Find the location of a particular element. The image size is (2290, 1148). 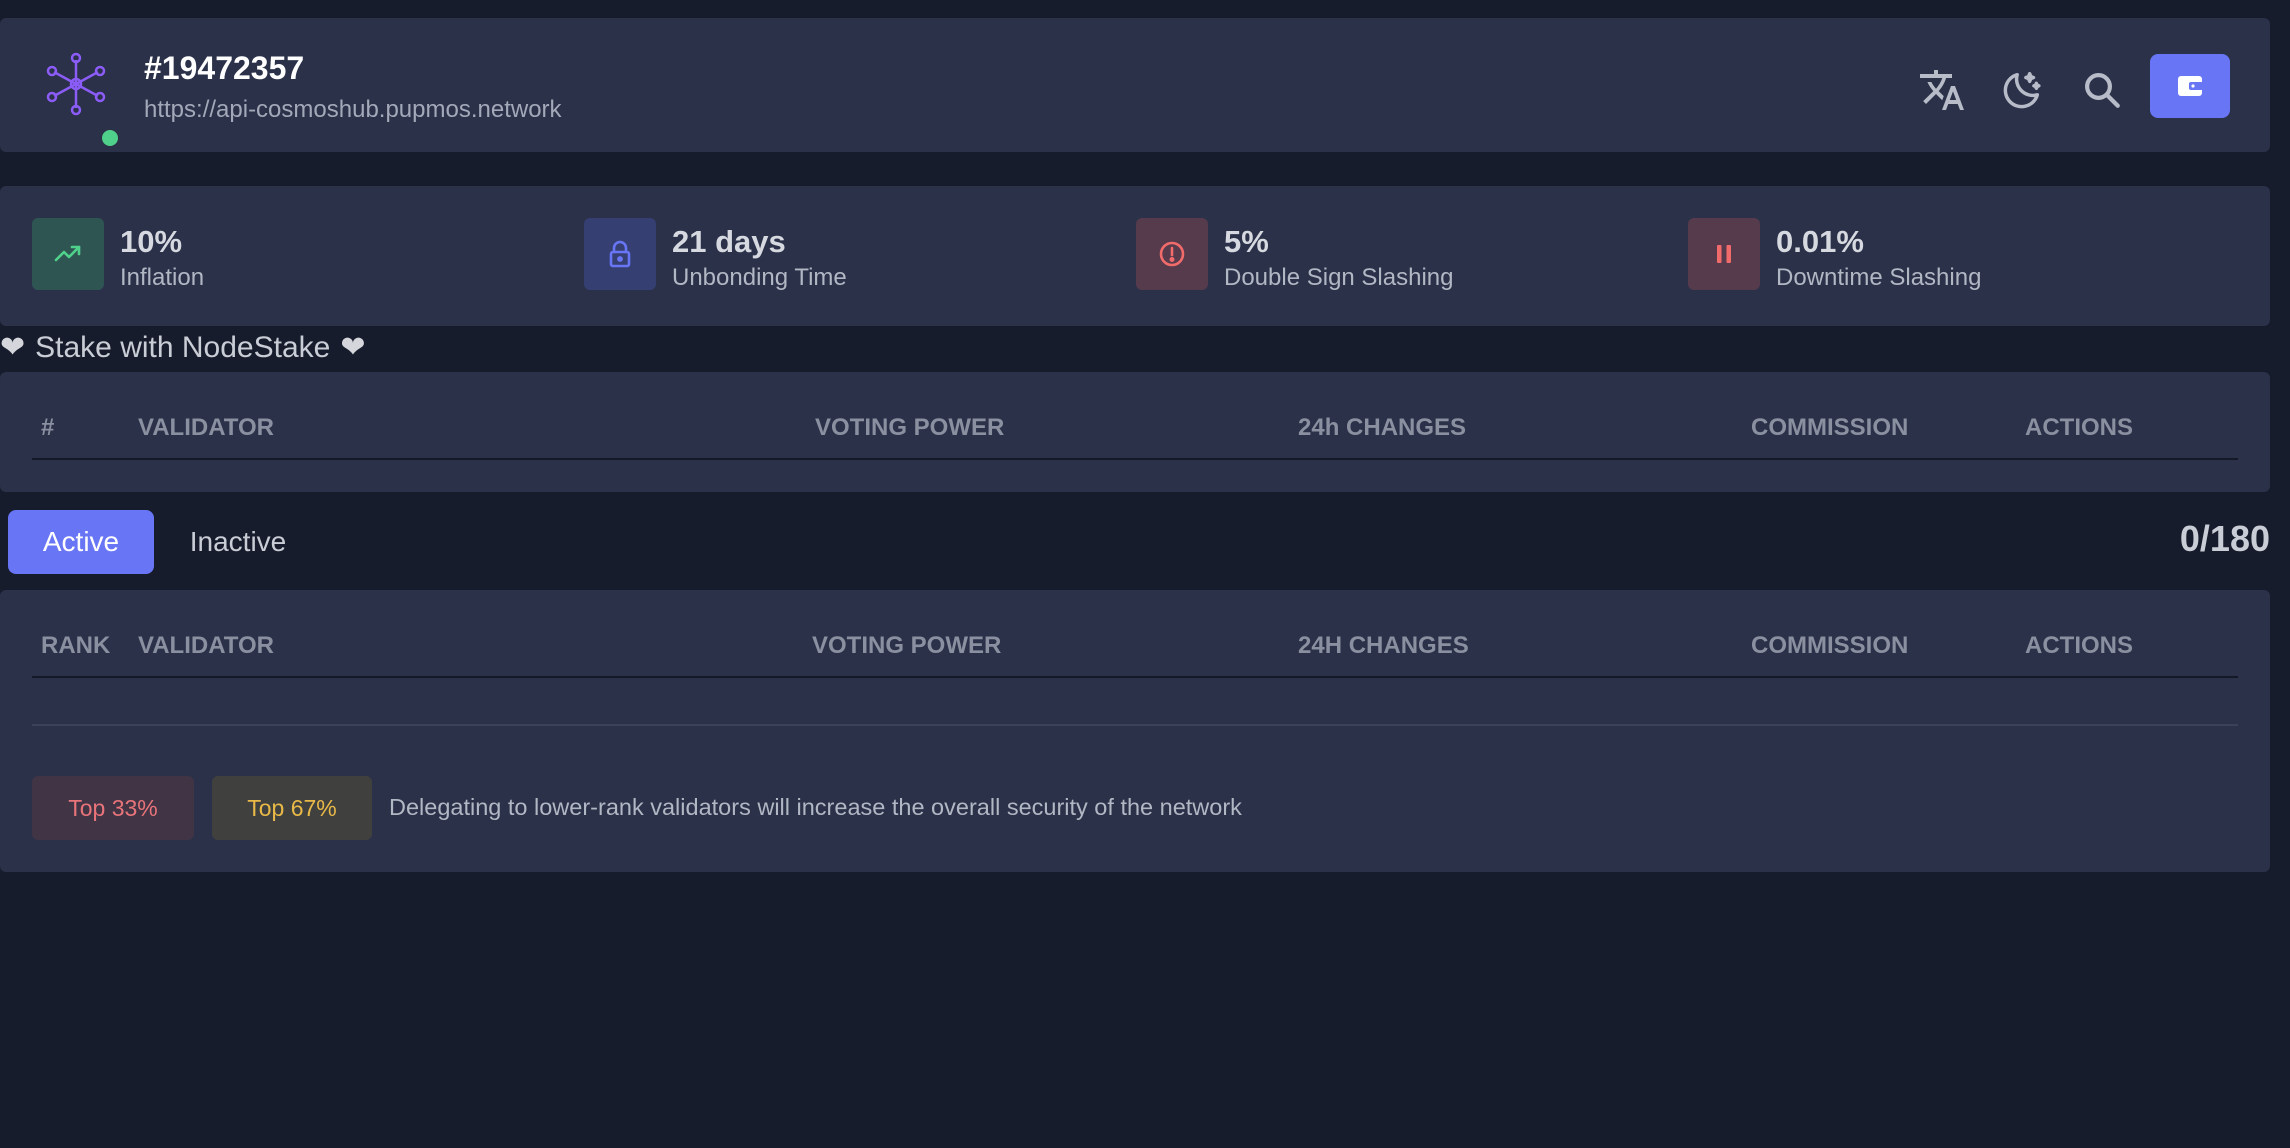

sponsor-banner: ❤ Stake with NodeStake ❤ is located at coordinates (182, 347).